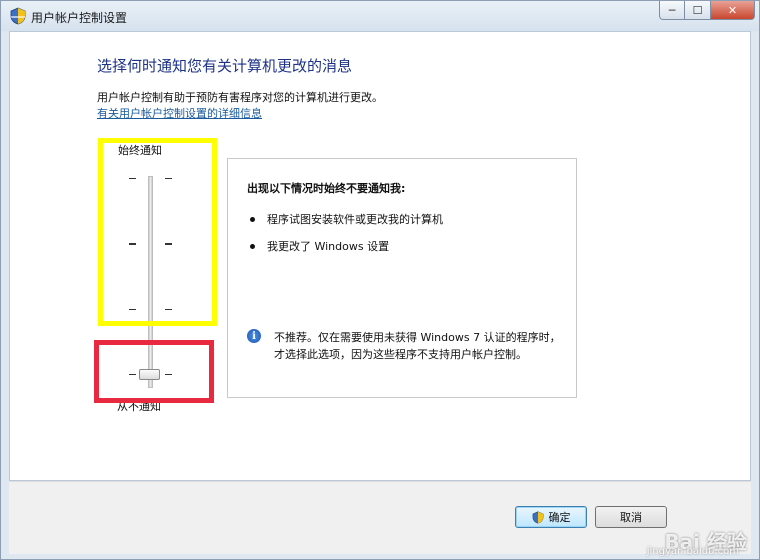 The image size is (760, 560). I want to click on page-description: 用户帐户控制有助于预防有害程序对您的计算机进行更改。, so click(240, 97).